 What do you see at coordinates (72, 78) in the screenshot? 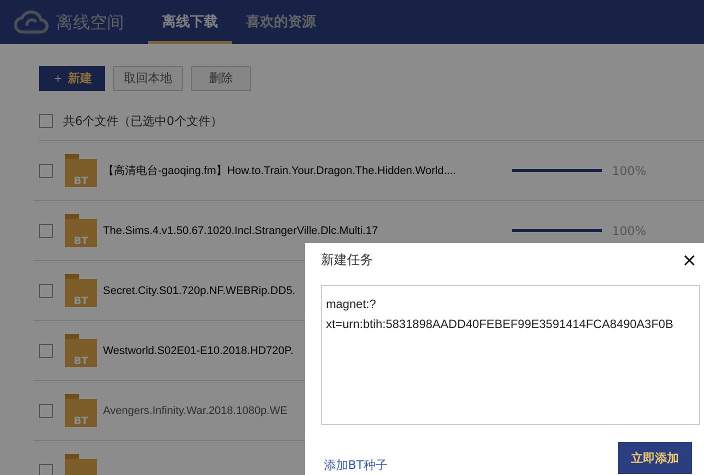
I see `new-button: ＋ 新建` at bounding box center [72, 78].